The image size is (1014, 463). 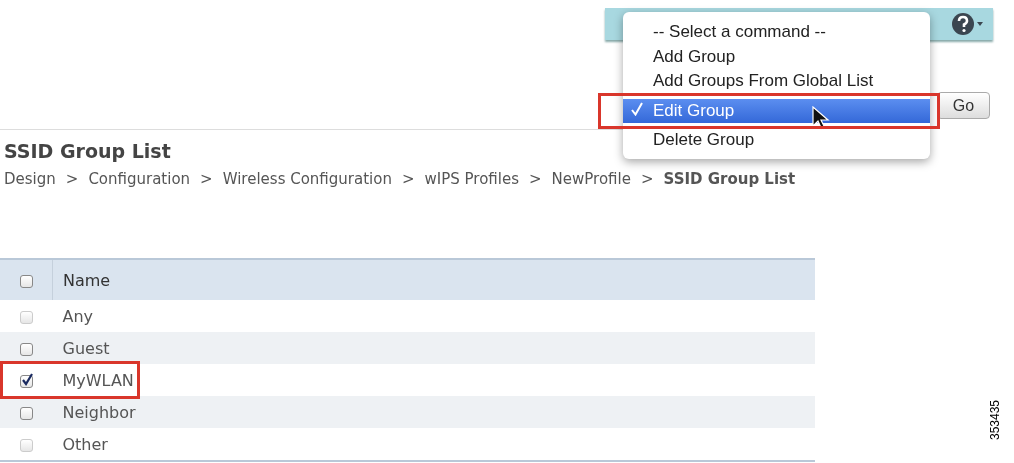 What do you see at coordinates (729, 179) in the screenshot?
I see `breadcrumb-current: SSID Group List` at bounding box center [729, 179].